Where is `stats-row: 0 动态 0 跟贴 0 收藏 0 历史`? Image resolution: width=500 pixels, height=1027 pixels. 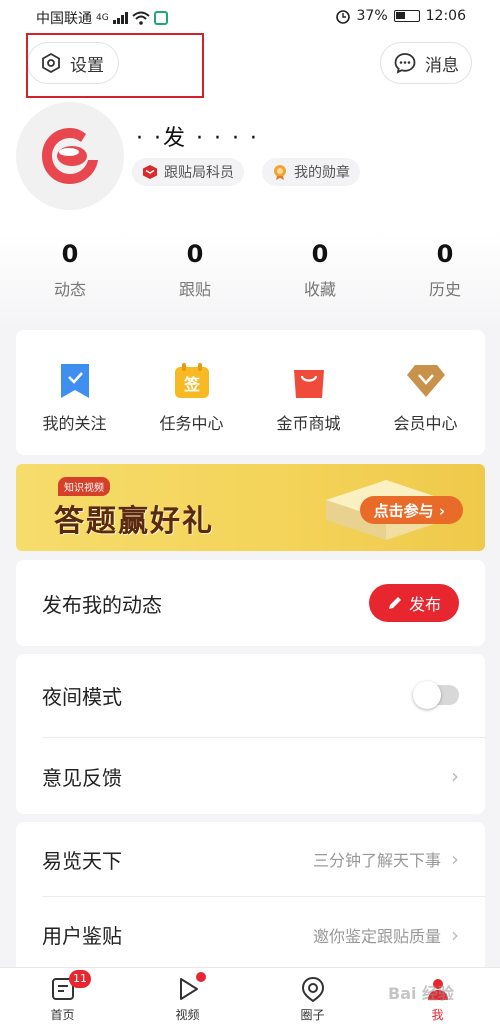
stats-row: 0 动态 0 跟贴 0 收藏 0 历史 is located at coordinates (250, 270).